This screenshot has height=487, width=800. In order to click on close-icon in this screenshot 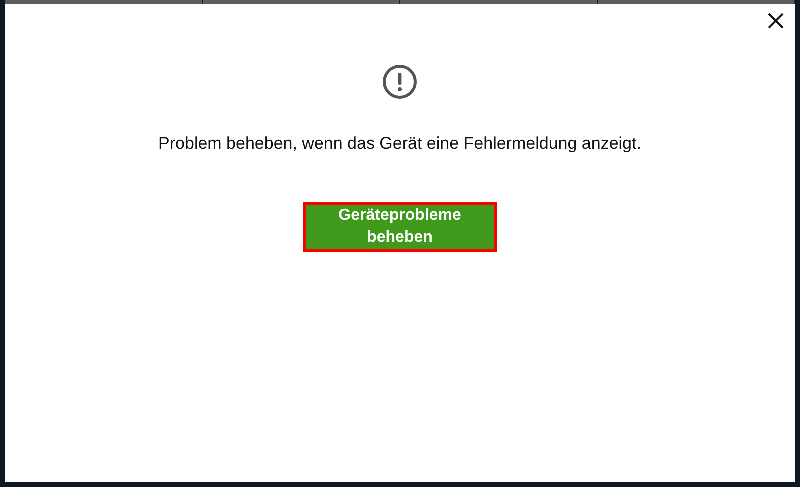, I will do `click(776, 21)`.